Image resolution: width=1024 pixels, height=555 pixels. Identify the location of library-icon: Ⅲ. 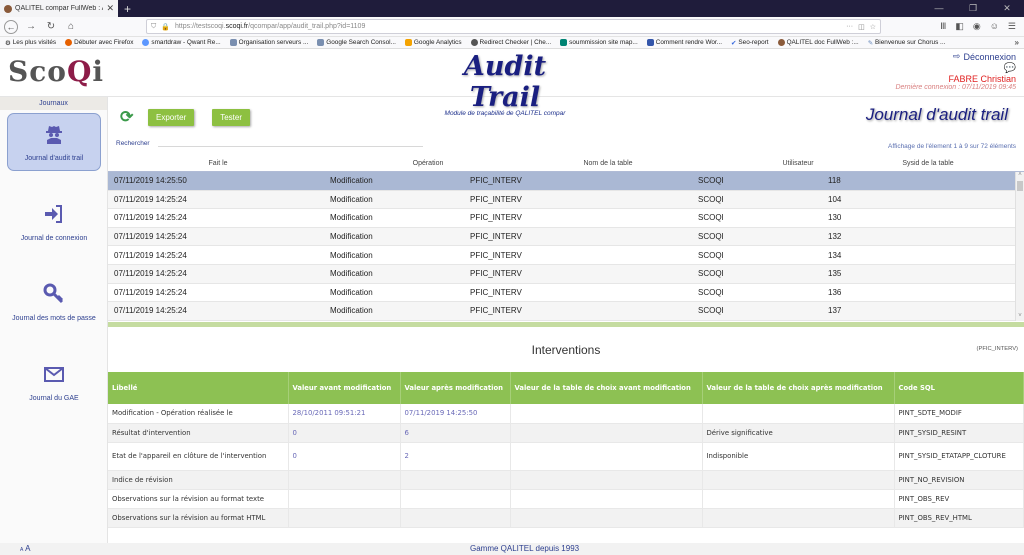
(943, 26).